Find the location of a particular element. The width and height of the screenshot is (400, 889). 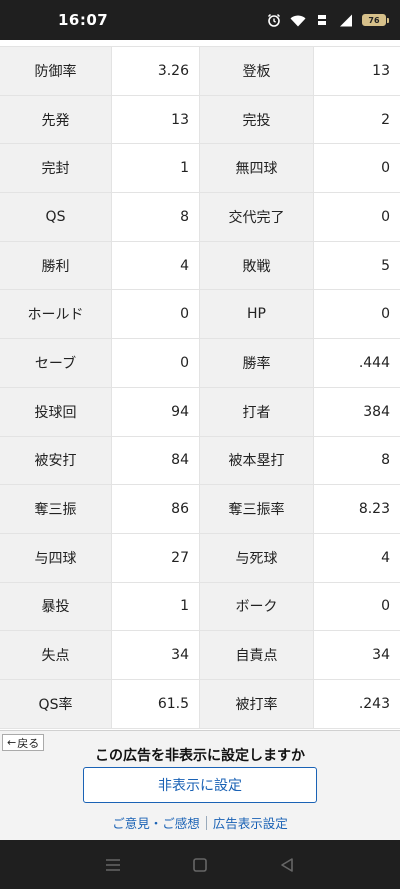

stat-value: 8.23 is located at coordinates (357, 509).